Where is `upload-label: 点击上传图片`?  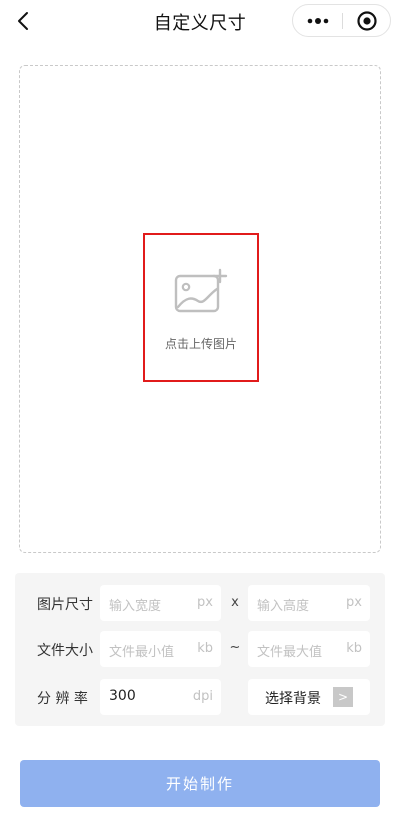
upload-label: 点击上传图片 is located at coordinates (200, 344).